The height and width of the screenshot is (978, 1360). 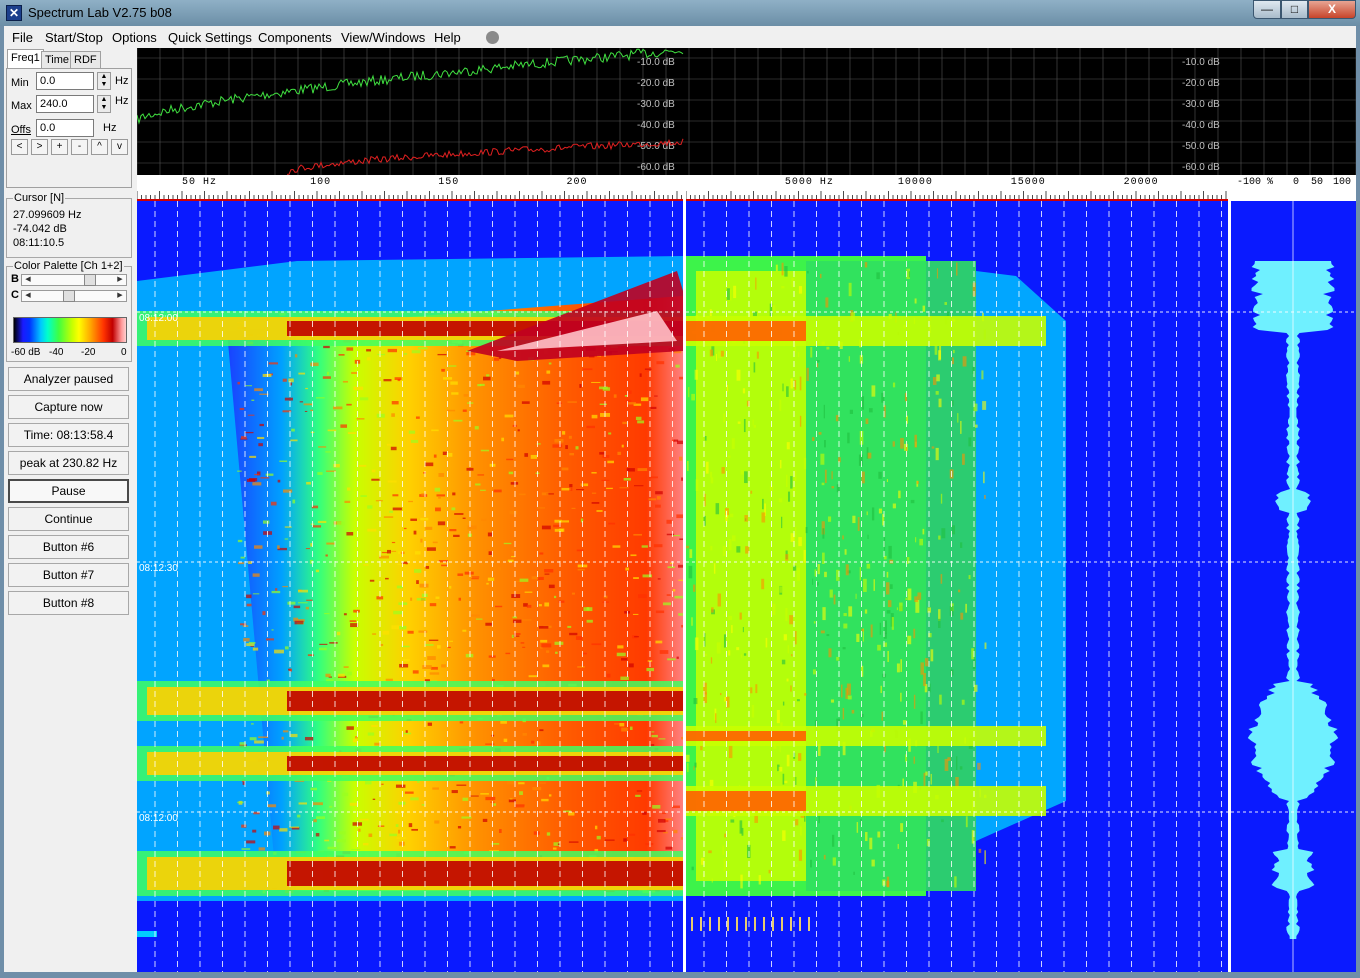 What do you see at coordinates (68, 379) in the screenshot?
I see `command-button-1: Analyzer paused` at bounding box center [68, 379].